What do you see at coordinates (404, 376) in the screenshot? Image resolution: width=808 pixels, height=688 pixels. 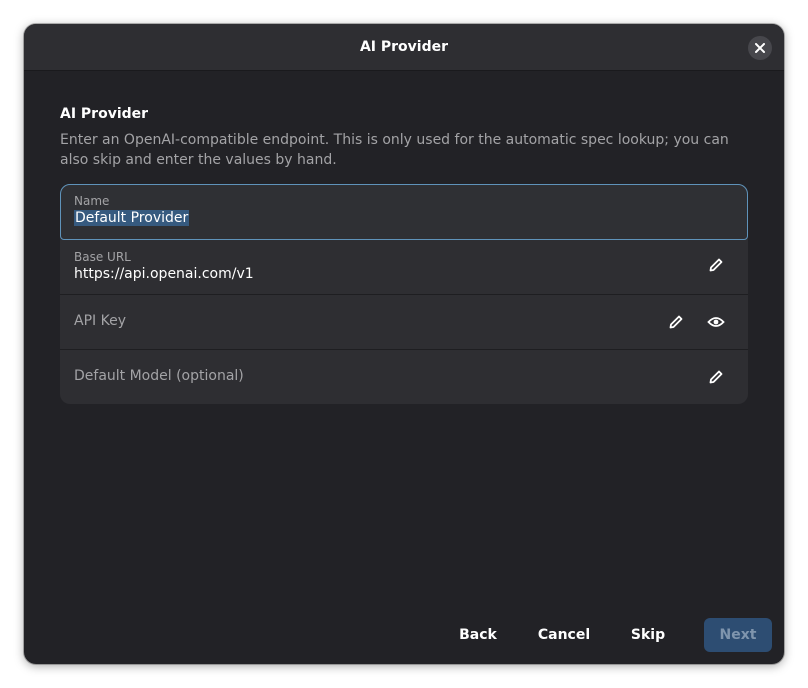 I see `default-model-entry-row: Default Model (optional)` at bounding box center [404, 376].